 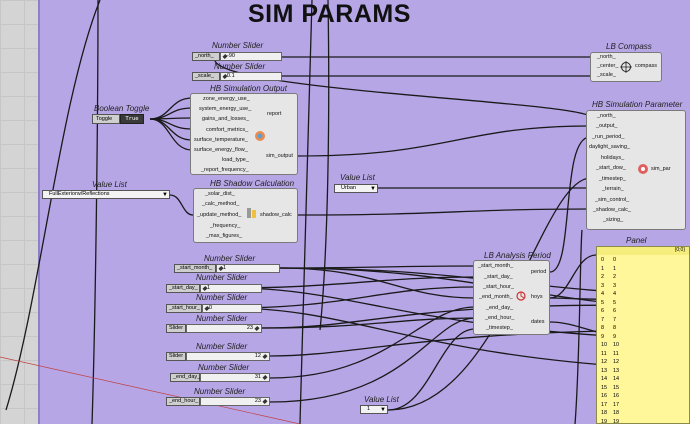 I want to click on start-hour-slider-bar: 0, so click(x=232, y=308).